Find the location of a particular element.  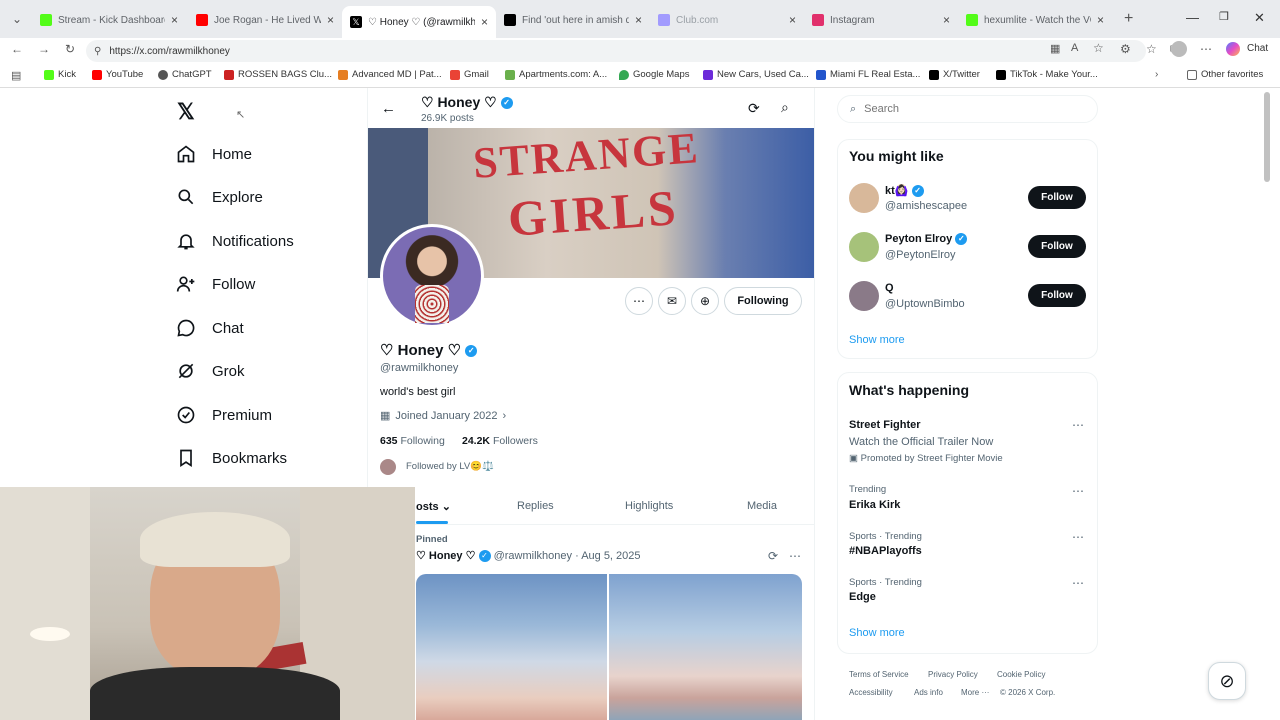

tab-posts: osts ⌄ is located at coordinates (433, 506).